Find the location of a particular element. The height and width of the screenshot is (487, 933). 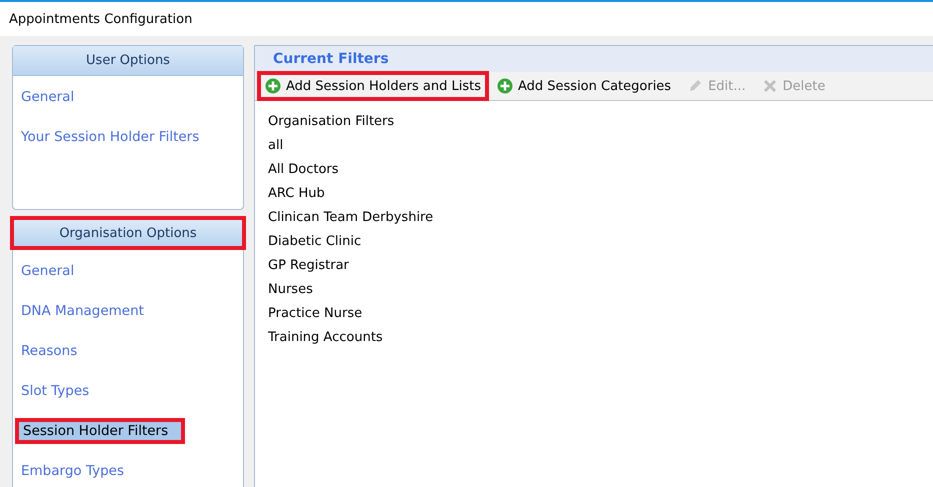

filter-item: Clinican Team Derbyshire is located at coordinates (594, 217).